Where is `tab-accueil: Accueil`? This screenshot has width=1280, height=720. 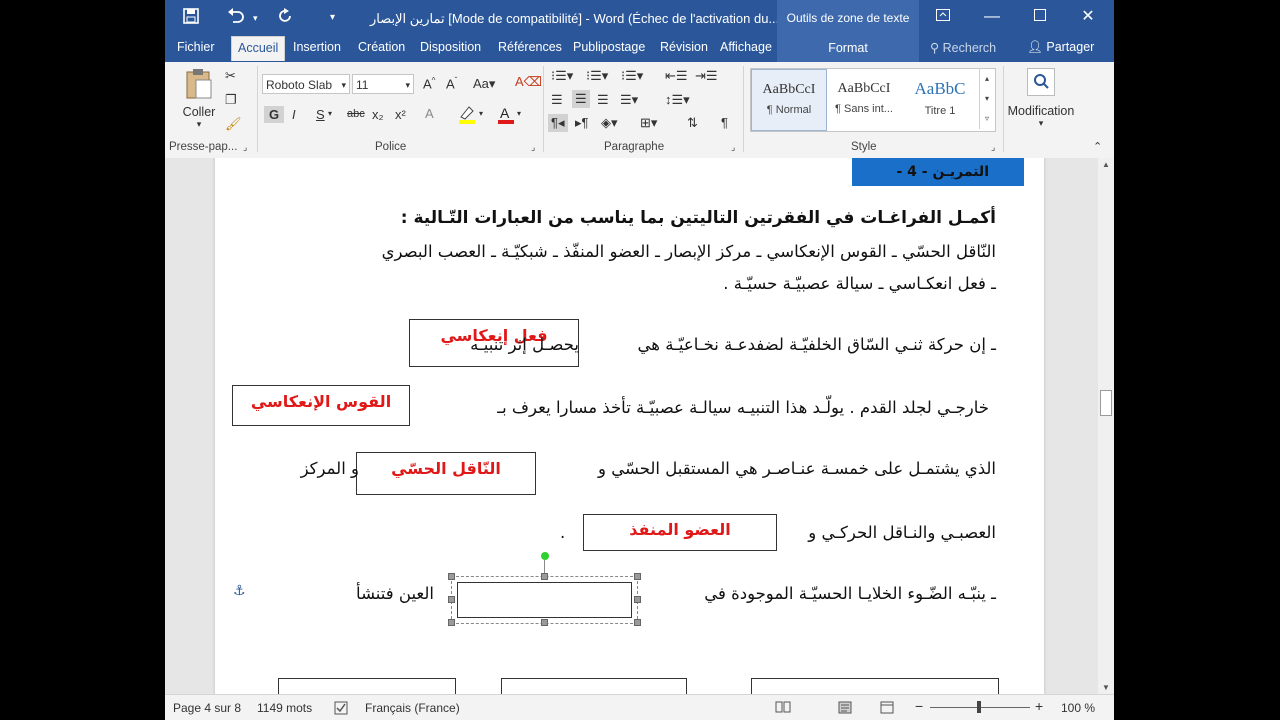 tab-accueil: Accueil is located at coordinates (258, 48).